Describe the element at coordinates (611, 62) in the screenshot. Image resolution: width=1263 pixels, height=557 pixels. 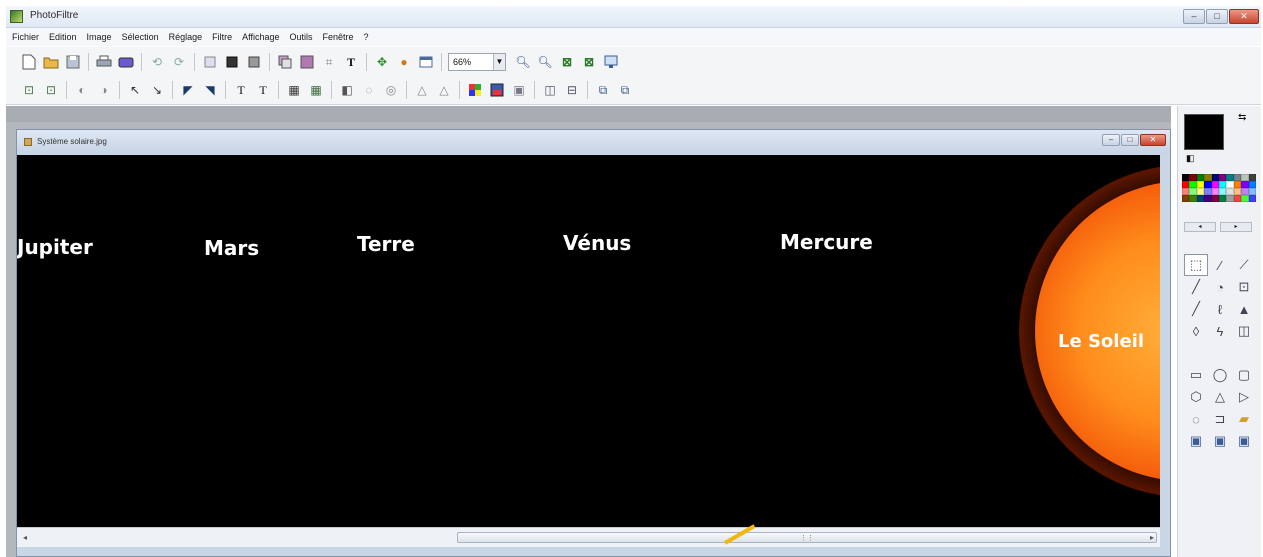
I see `fullscreen-icon` at that location.